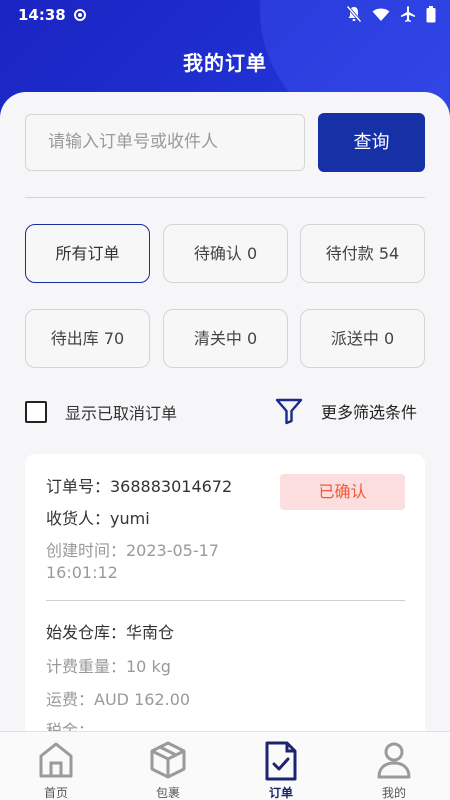  What do you see at coordinates (108, 666) in the screenshot?
I see `order-weight: 计费重量：10 kg` at bounding box center [108, 666].